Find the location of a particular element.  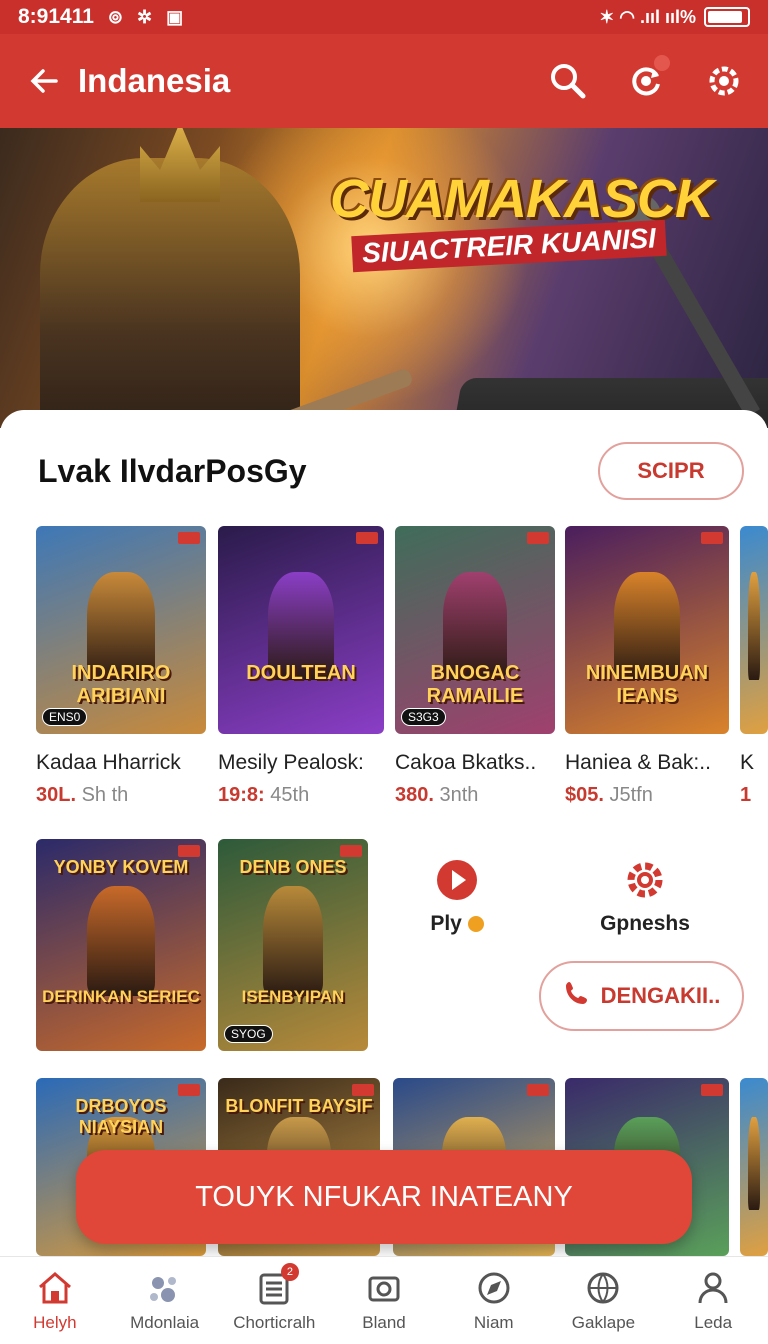

phone-icon is located at coordinates (577, 996).